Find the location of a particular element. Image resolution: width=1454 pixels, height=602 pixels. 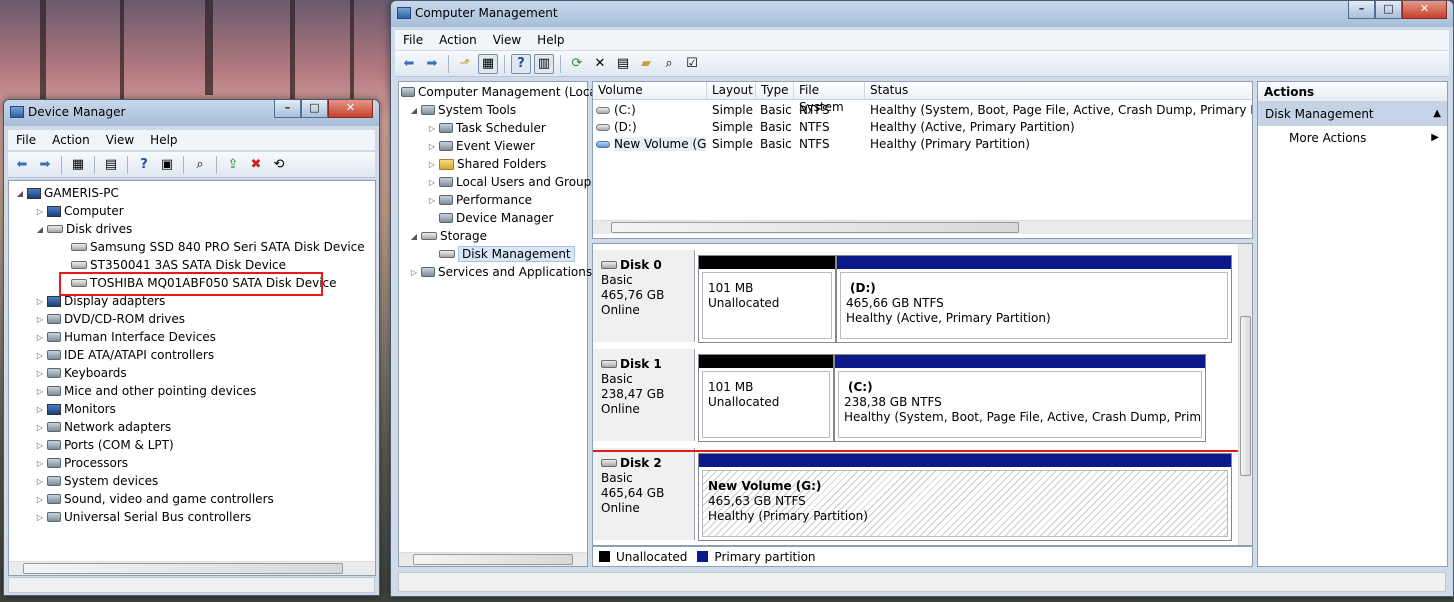

column-status: Status is located at coordinates (1058, 91).